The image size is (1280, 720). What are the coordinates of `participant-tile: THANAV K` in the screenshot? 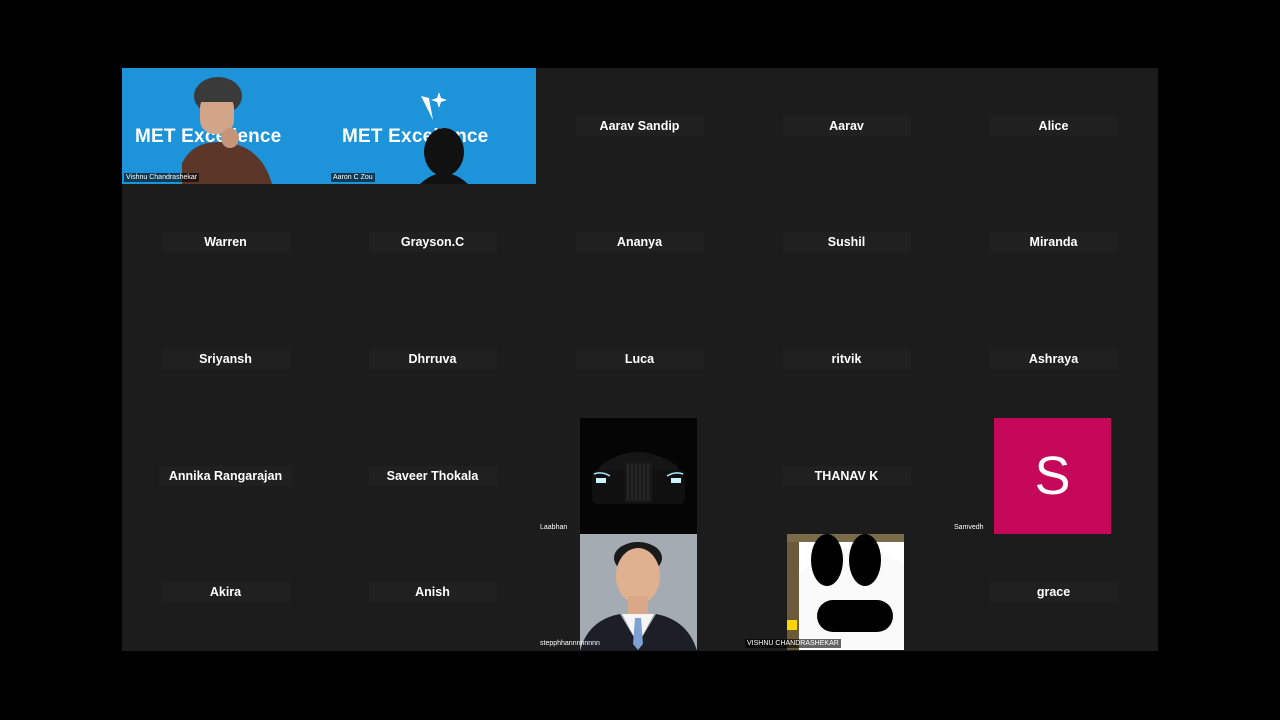 It's located at (846, 476).